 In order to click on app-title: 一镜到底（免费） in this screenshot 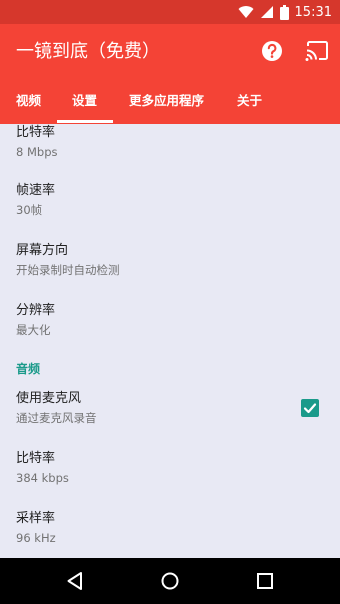, I will do `click(88, 51)`.